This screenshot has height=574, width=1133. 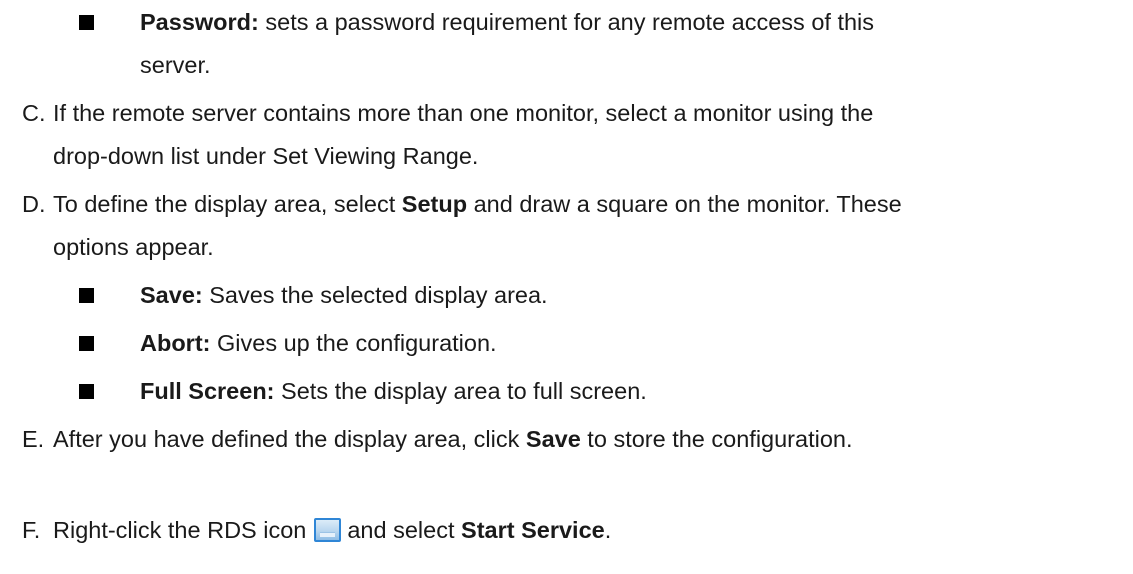 What do you see at coordinates (716, 439) in the screenshot?
I see `step-e-text-b: to store the configuration.` at bounding box center [716, 439].